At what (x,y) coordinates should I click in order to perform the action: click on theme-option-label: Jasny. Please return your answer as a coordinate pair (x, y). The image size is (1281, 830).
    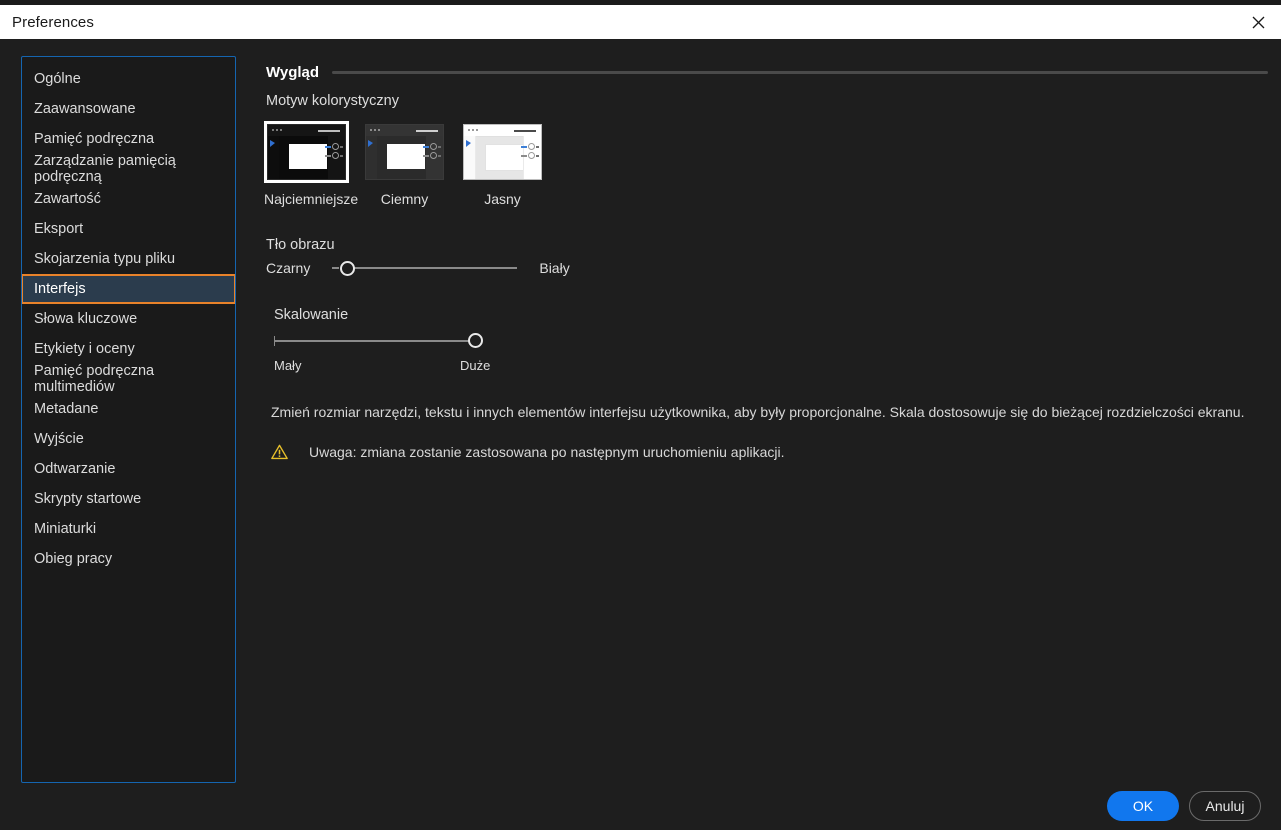
    Looking at the image, I should click on (502, 199).